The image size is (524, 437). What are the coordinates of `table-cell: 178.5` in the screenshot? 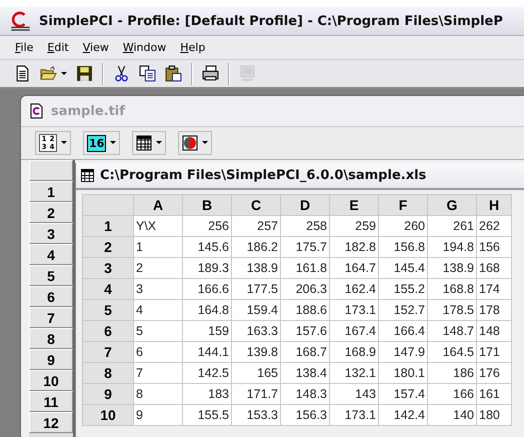 It's located at (452, 310).